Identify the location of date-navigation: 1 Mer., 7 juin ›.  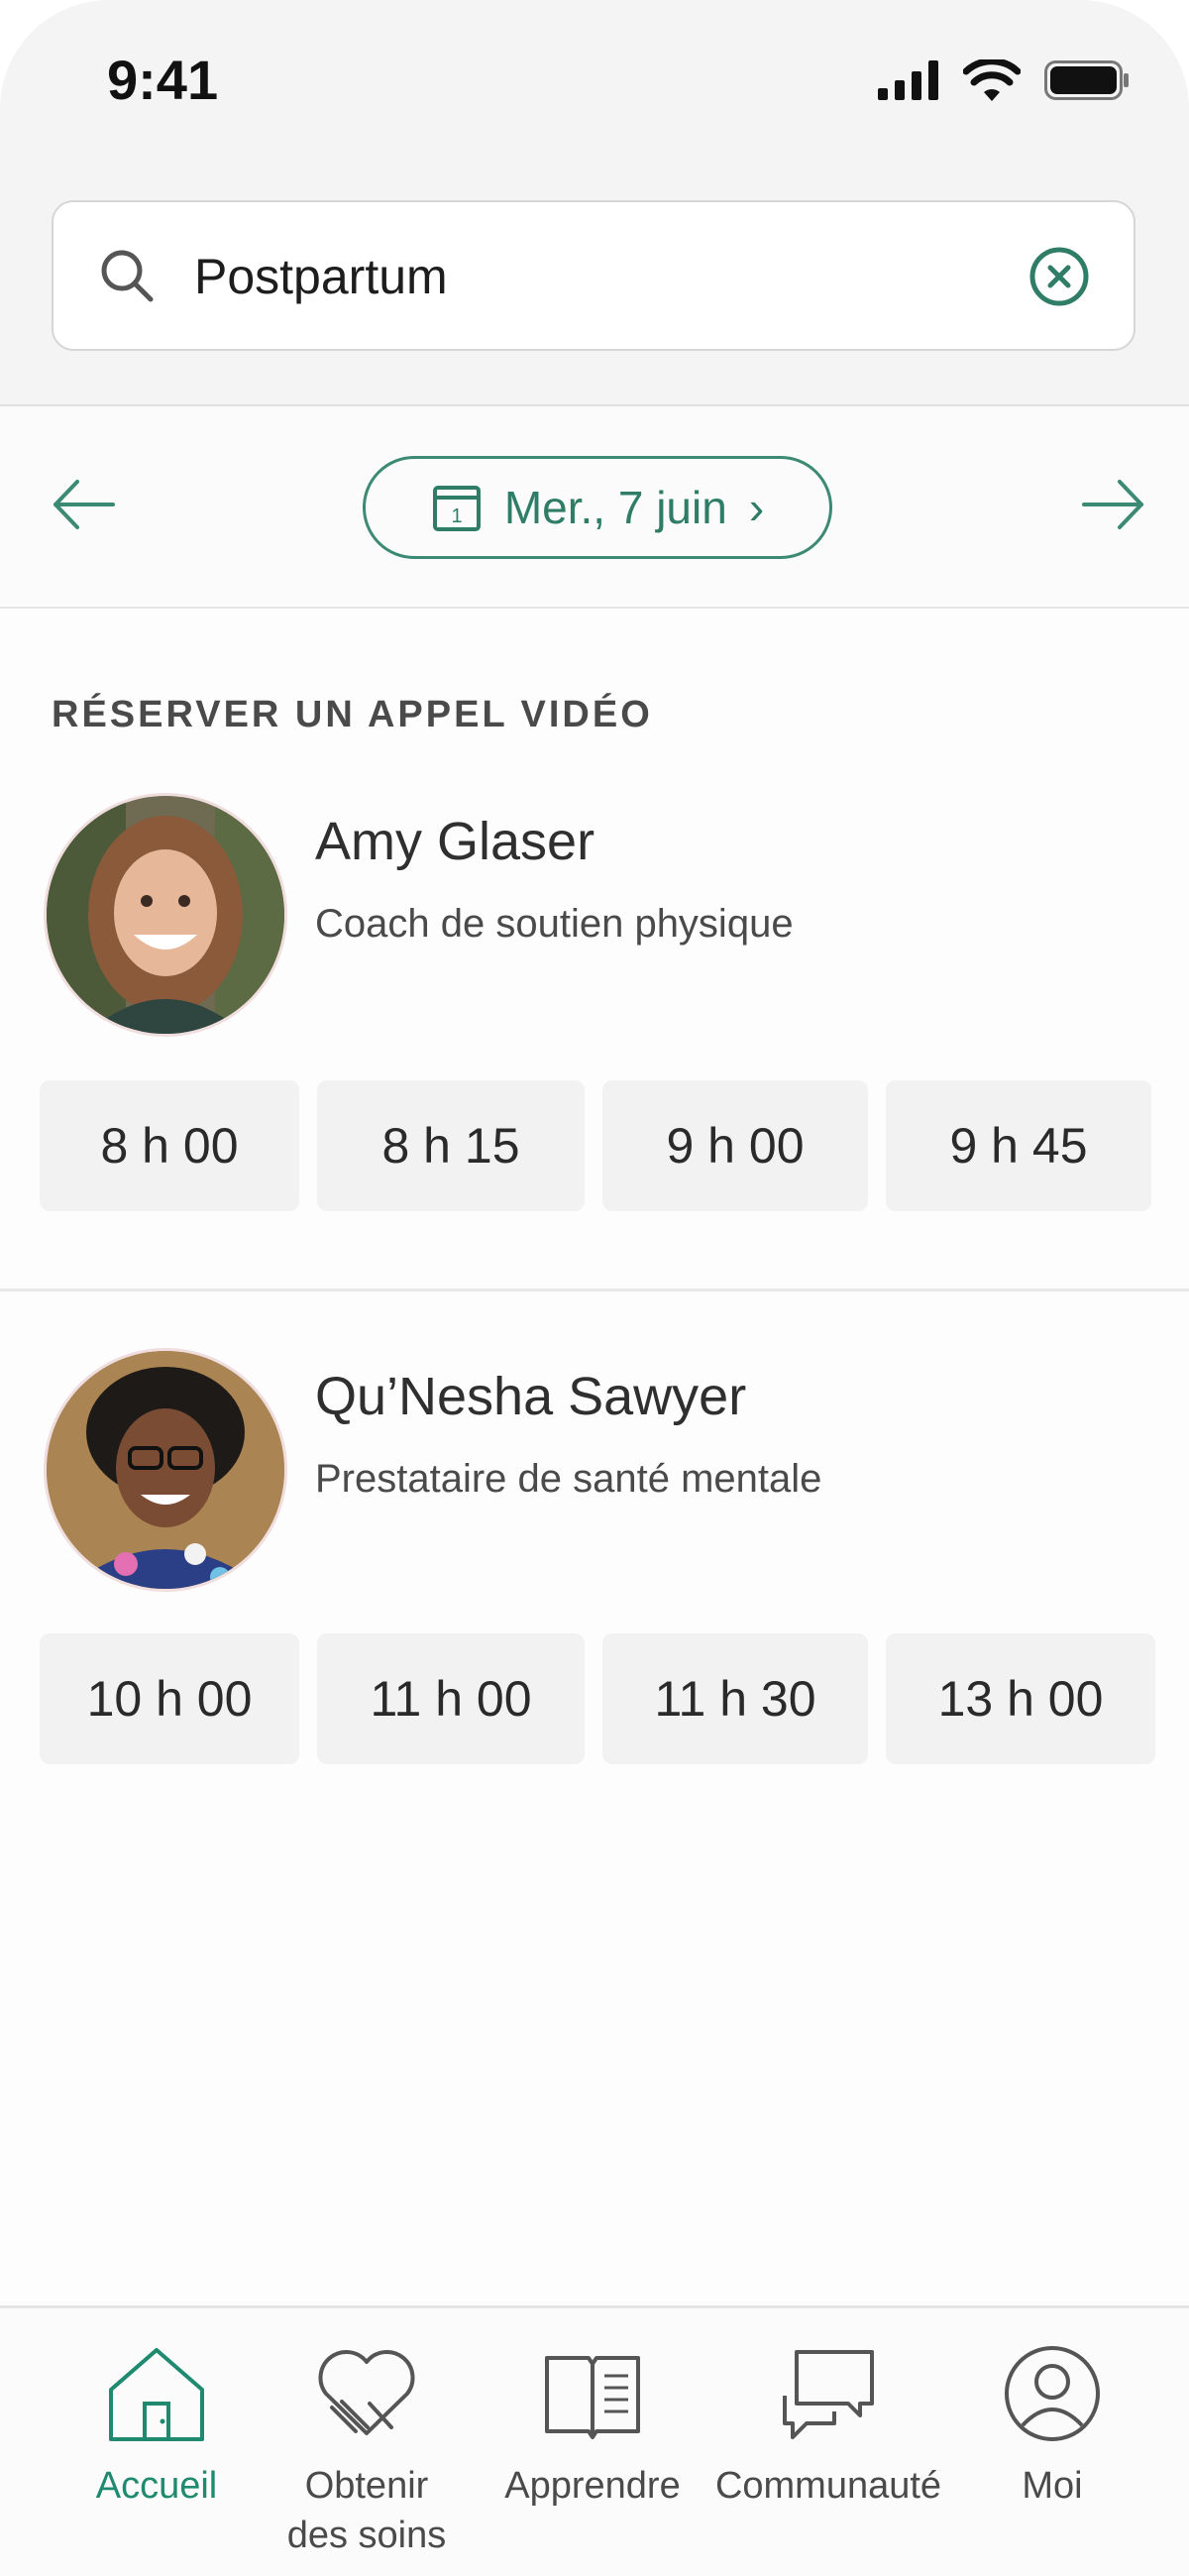
(594, 505).